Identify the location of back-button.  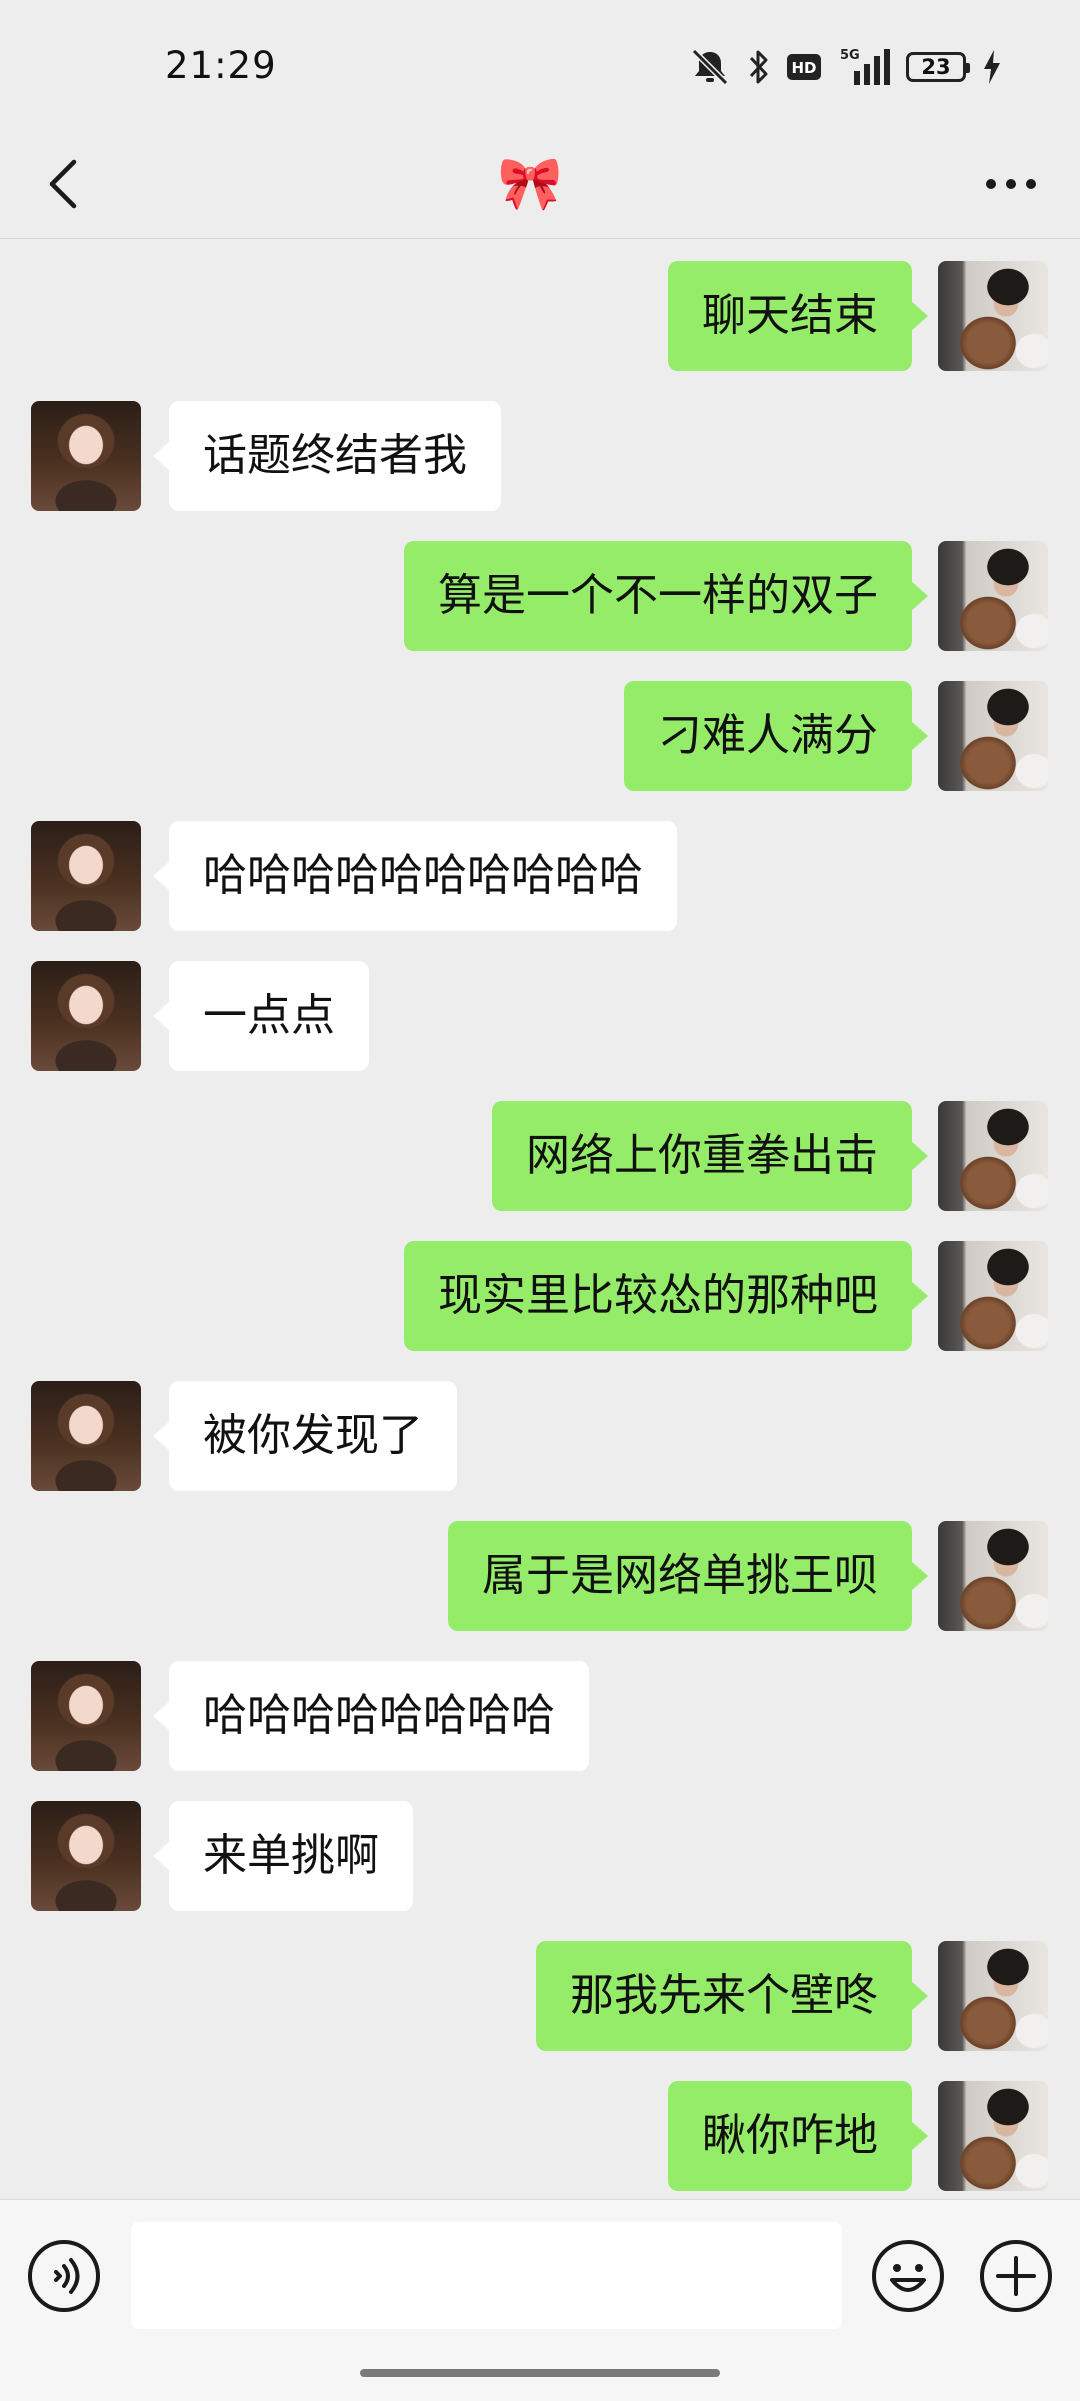
(64, 184).